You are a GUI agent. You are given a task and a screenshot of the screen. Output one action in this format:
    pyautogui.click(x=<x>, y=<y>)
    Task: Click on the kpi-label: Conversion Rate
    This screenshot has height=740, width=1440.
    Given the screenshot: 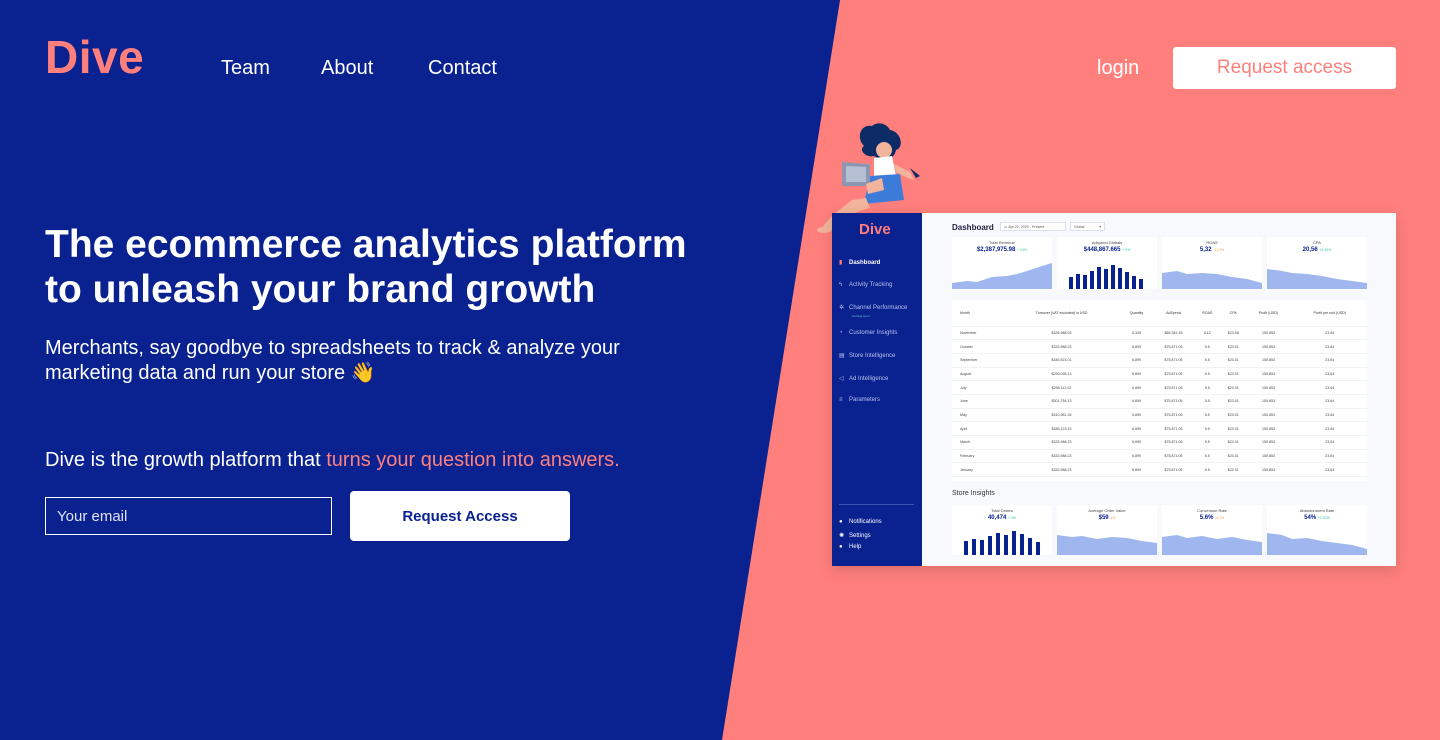 What is the action you would take?
    pyautogui.click(x=1212, y=510)
    